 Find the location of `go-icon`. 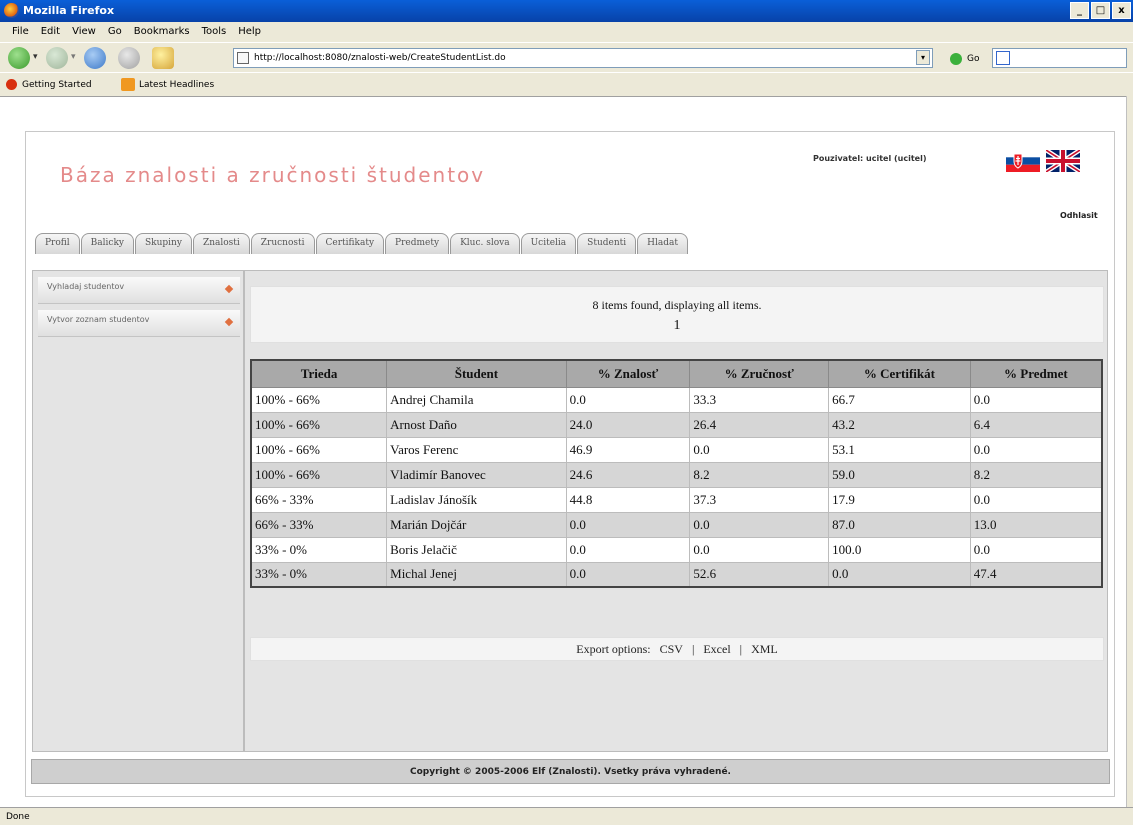

go-icon is located at coordinates (956, 59).